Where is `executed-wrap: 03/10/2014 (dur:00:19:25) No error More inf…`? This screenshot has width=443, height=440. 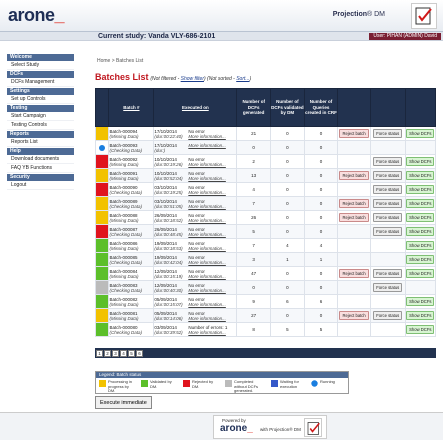 executed-wrap: 03/10/2014 (dur:00:19:25) No error More inf… is located at coordinates (195, 190).